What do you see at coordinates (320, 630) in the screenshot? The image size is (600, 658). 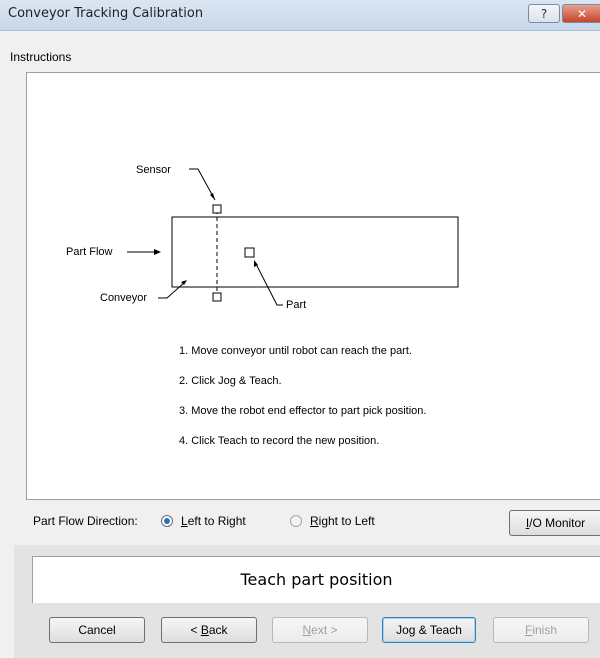 I see `next-button: Next >` at bounding box center [320, 630].